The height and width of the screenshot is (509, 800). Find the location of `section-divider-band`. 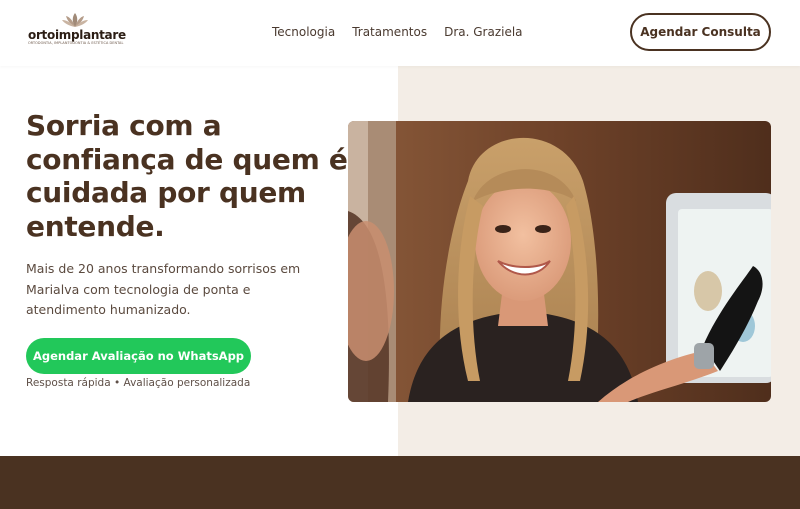

section-divider-band is located at coordinates (400, 482).